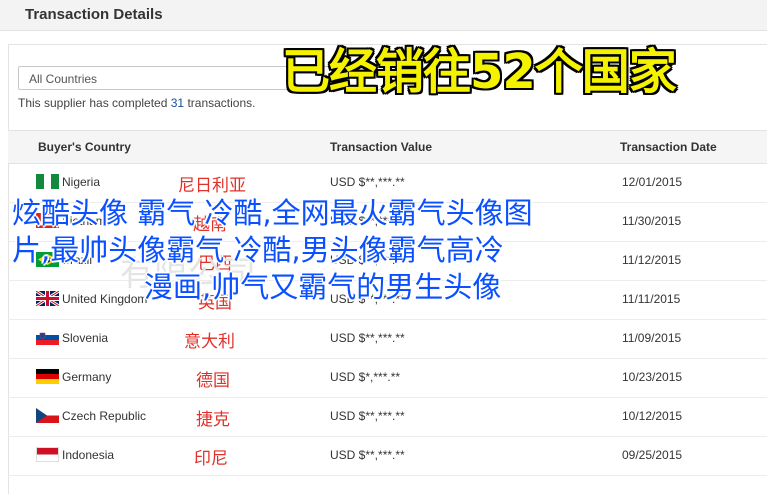  I want to click on page-header: Transaction Details, so click(383, 15).